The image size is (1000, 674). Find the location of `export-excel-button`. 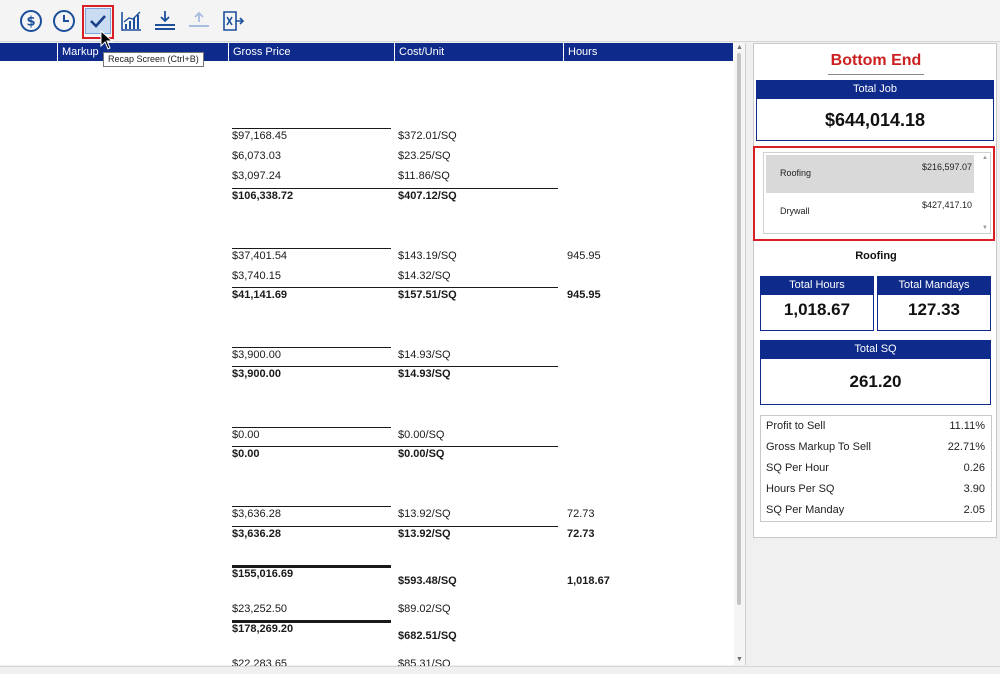

export-excel-button is located at coordinates (233, 21).